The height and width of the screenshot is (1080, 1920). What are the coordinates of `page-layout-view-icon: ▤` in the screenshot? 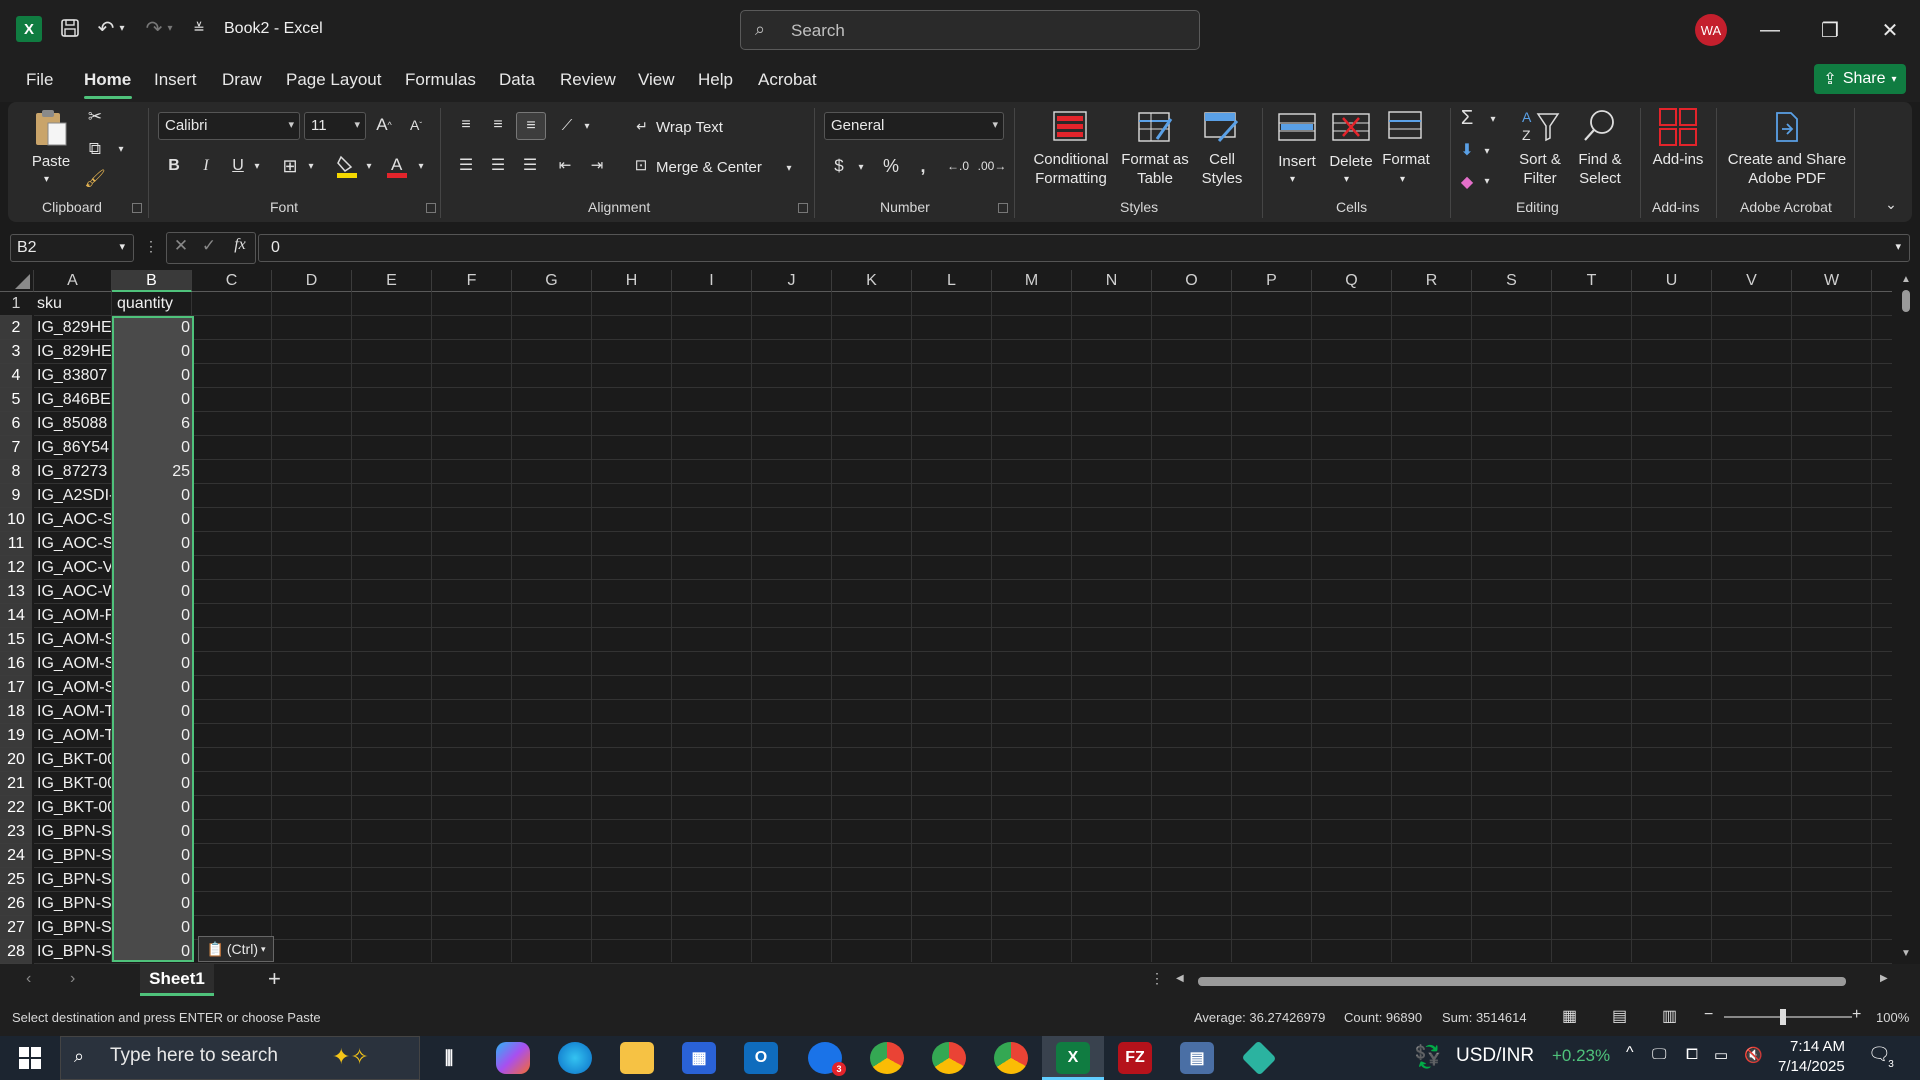 It's located at (1623, 1016).